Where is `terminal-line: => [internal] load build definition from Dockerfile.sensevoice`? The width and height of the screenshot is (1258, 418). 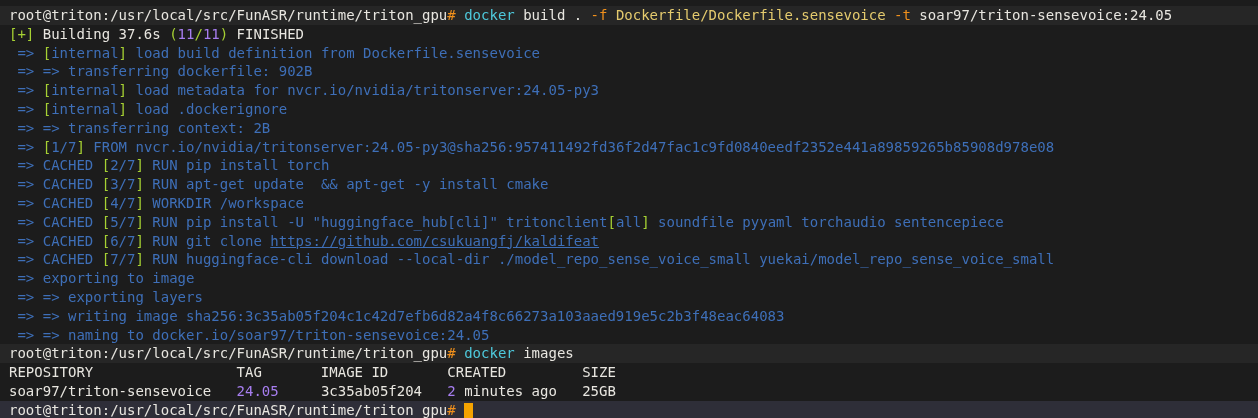
terminal-line: => [internal] load build definition from Dockerfile.sensevoice is located at coordinates (278, 53).